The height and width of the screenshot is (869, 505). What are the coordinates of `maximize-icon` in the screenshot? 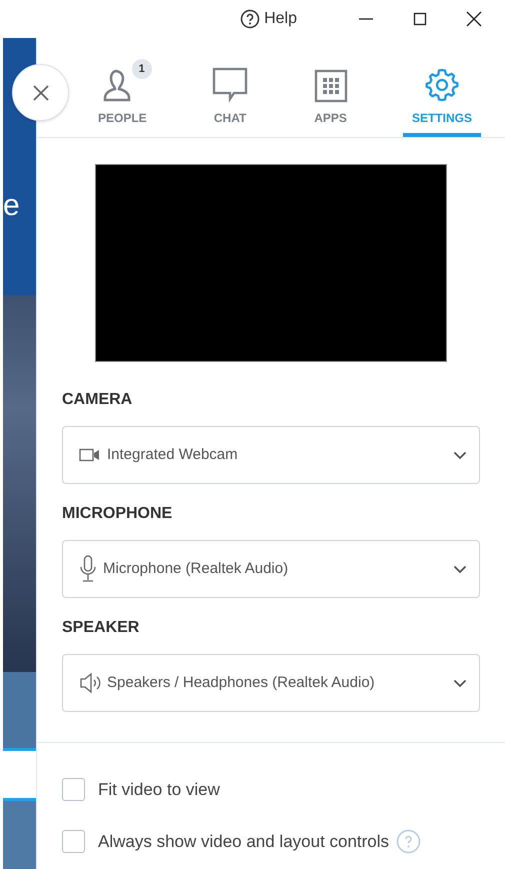 It's located at (420, 19).